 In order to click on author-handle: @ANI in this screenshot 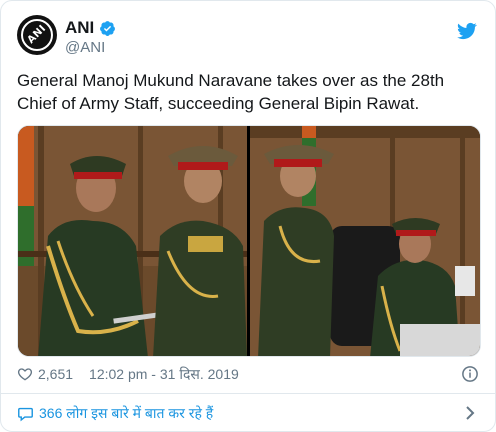, I will do `click(85, 47)`.